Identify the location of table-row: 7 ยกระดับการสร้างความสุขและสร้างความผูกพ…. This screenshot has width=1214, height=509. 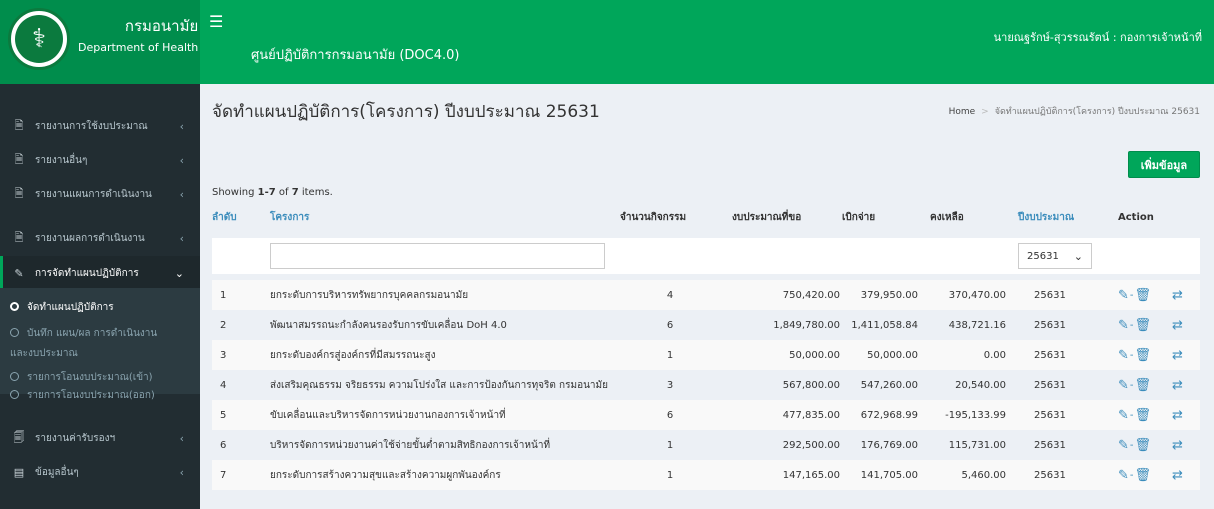
(706, 475).